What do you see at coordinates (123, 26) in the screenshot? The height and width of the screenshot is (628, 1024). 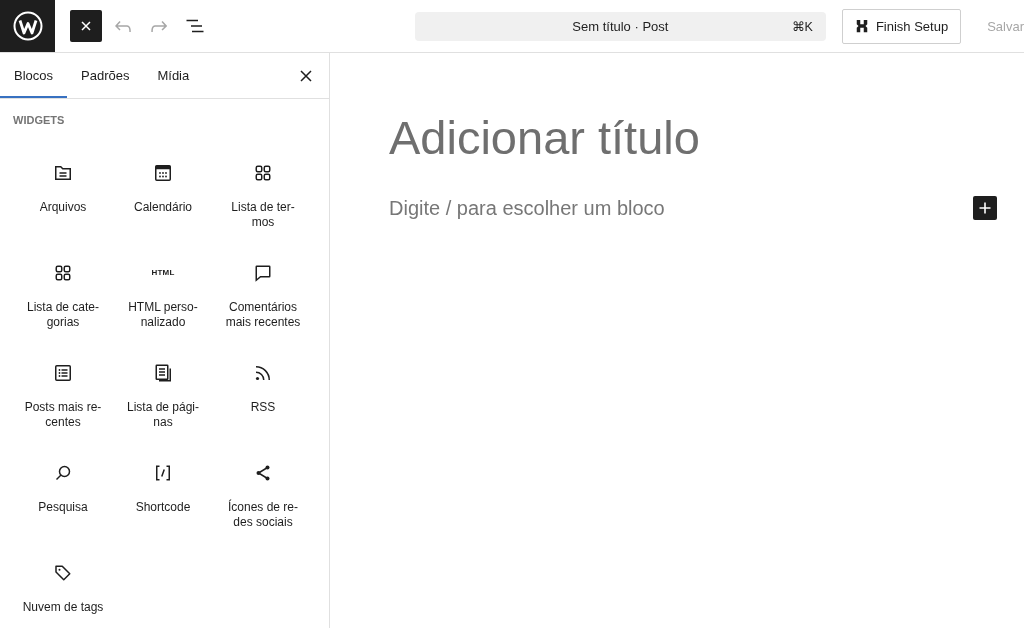 I see `undo-icon` at bounding box center [123, 26].